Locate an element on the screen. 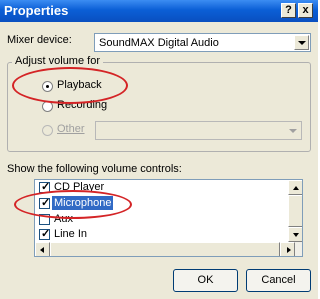  mixer-device-value: SoundMAX Digital Audio is located at coordinates (159, 43).